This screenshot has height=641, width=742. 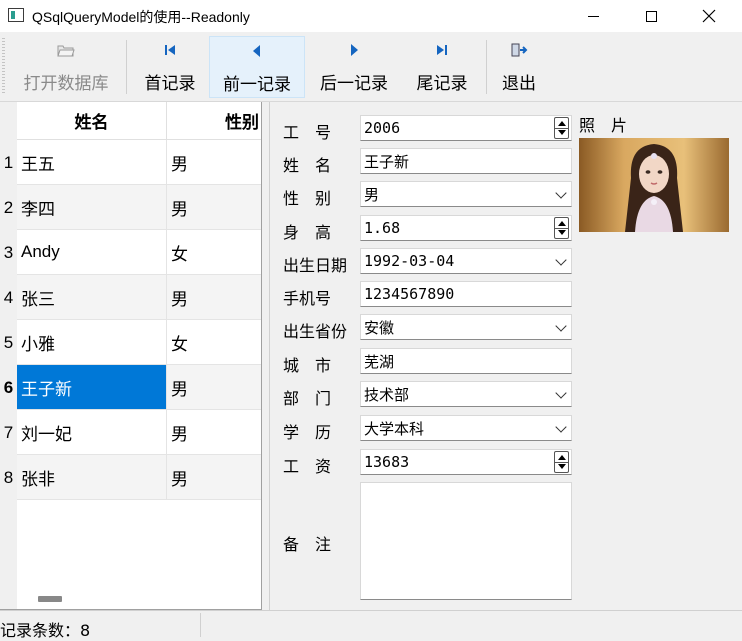 I want to click on education-label: 学 历, so click(x=307, y=432).